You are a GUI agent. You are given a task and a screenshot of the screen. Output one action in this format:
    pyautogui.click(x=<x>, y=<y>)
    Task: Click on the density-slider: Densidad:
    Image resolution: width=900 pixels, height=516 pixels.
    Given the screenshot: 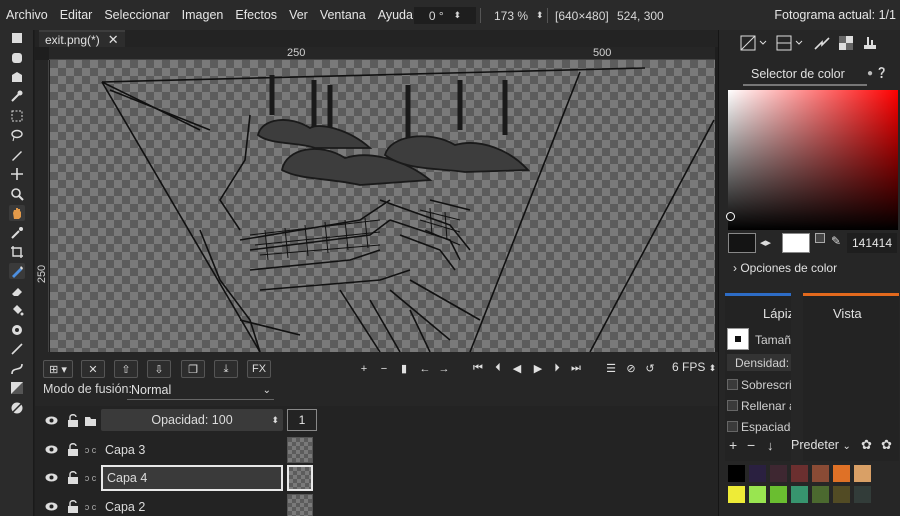 What is the action you would take?
    pyautogui.click(x=759, y=362)
    